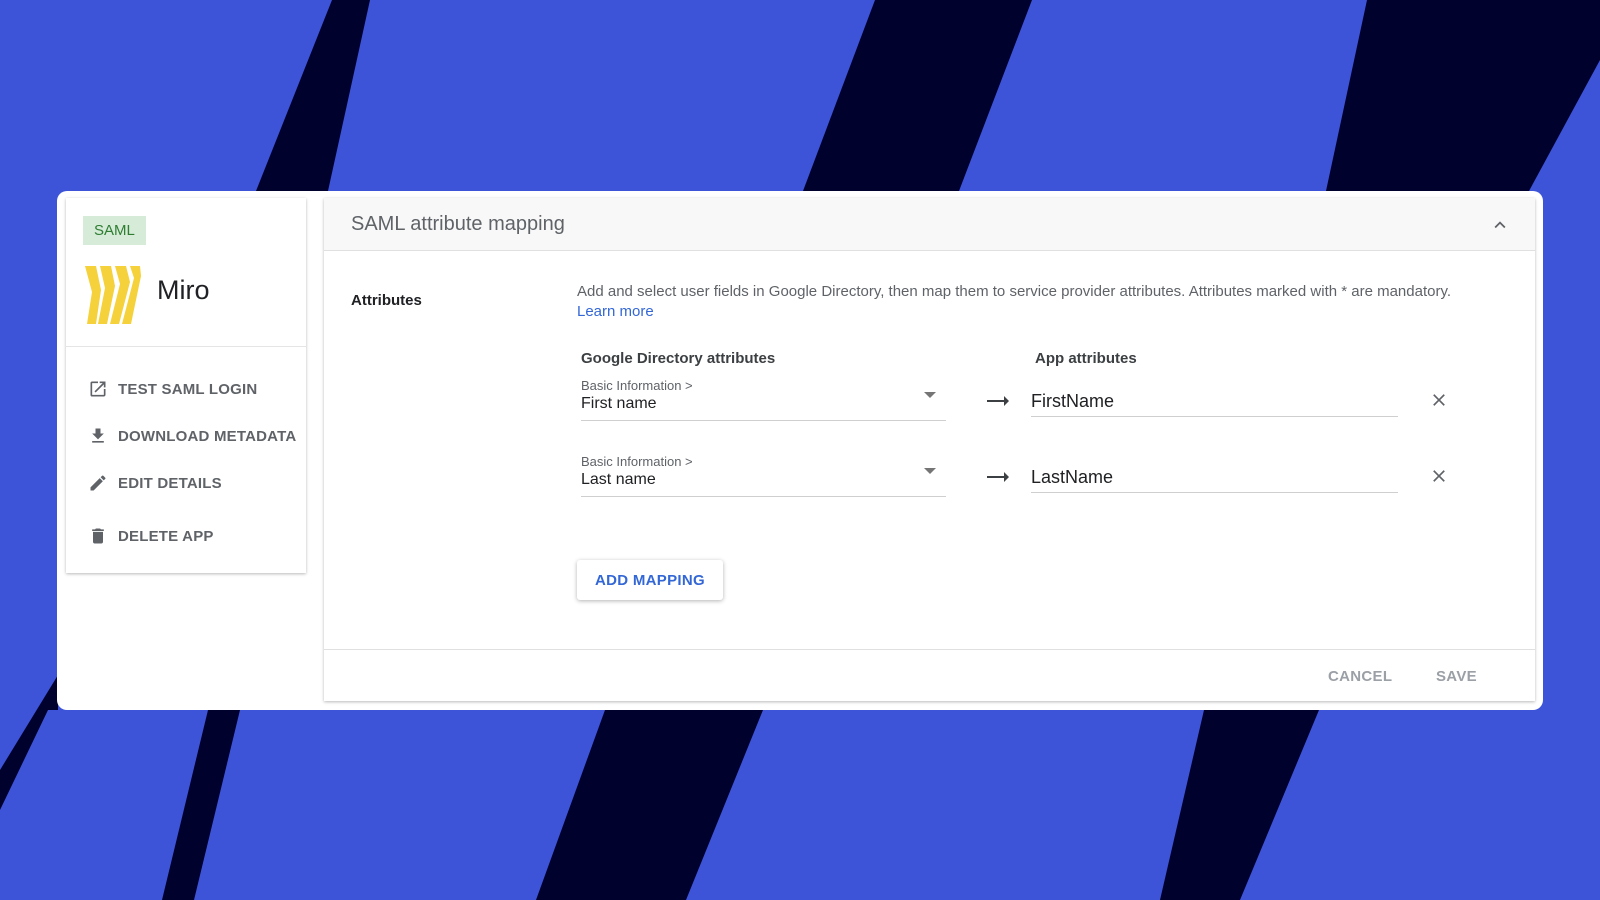  I want to click on add-mapping-button: ADD MAPPING, so click(650, 580).